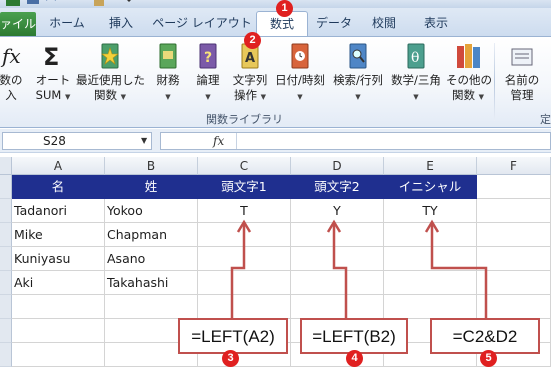 The height and width of the screenshot is (367, 551). Describe the element at coordinates (384, 23) in the screenshot. I see `tab-review: 校閲` at that location.